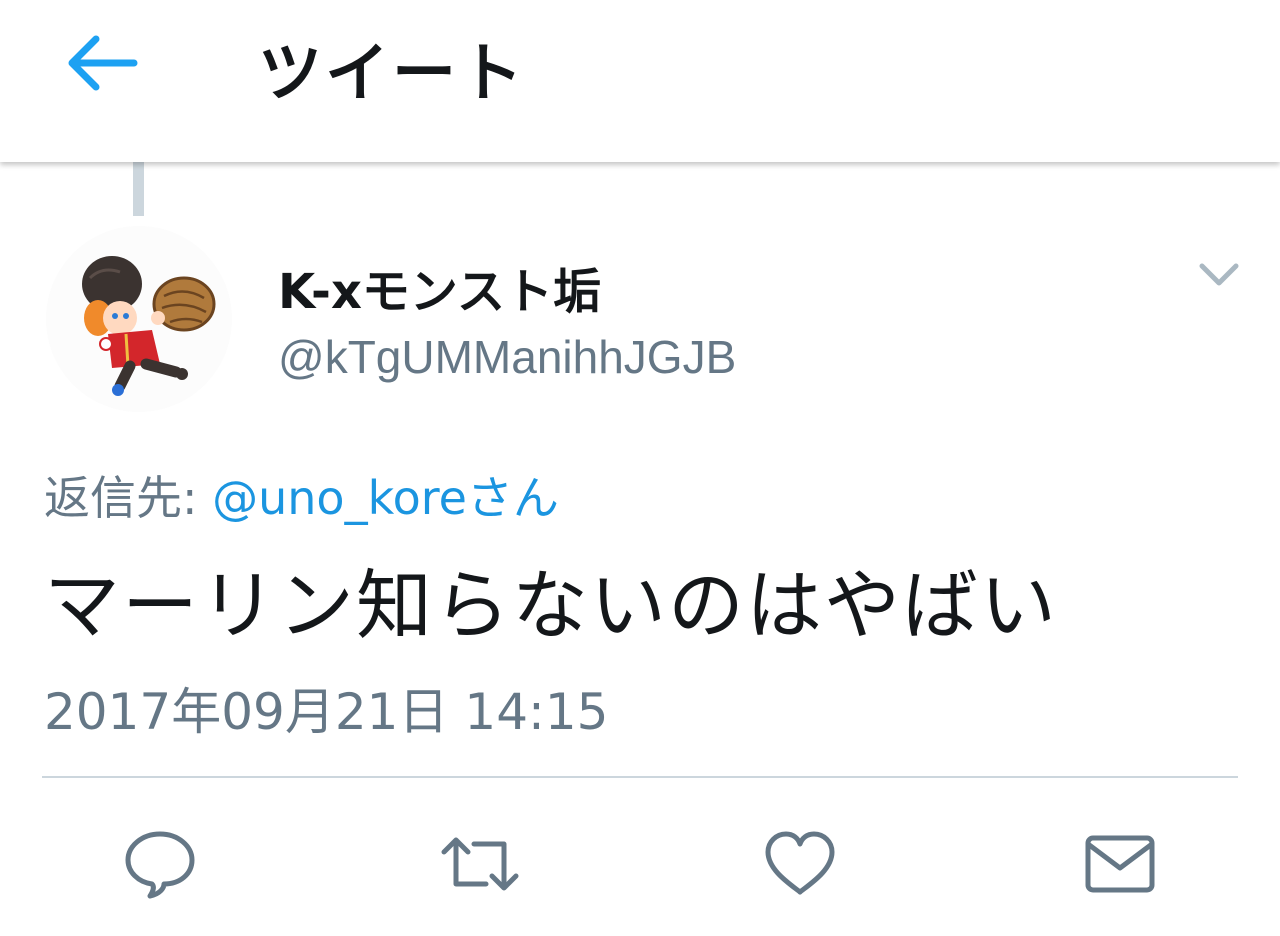  I want to click on tweet-text: マーリン知らないのはやばい, so click(551, 605).